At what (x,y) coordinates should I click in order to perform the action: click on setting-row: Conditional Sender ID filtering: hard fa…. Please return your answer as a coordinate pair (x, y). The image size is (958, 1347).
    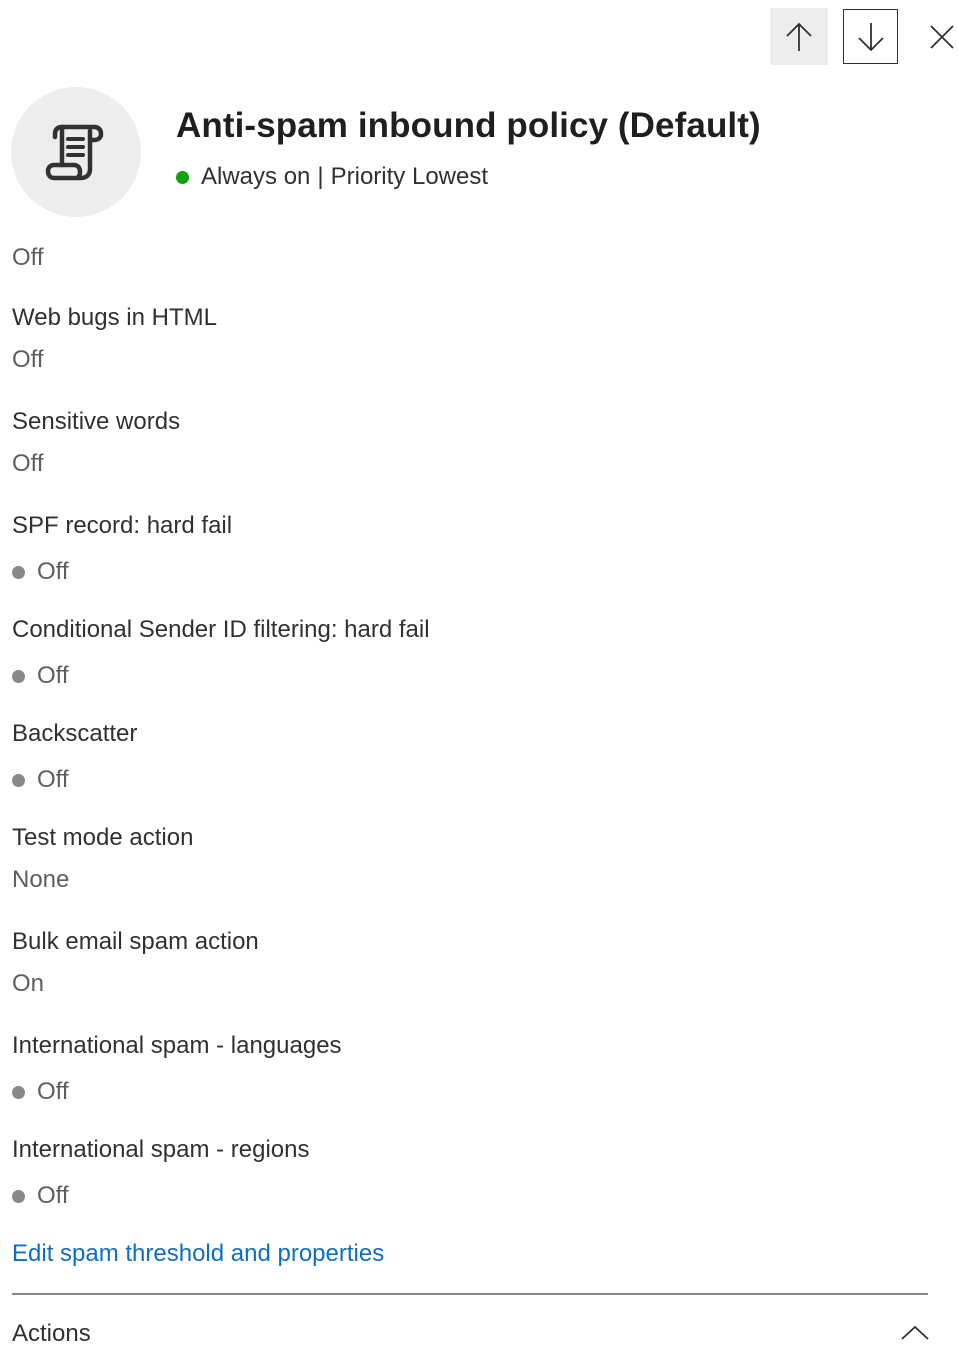
    Looking at the image, I should click on (472, 667).